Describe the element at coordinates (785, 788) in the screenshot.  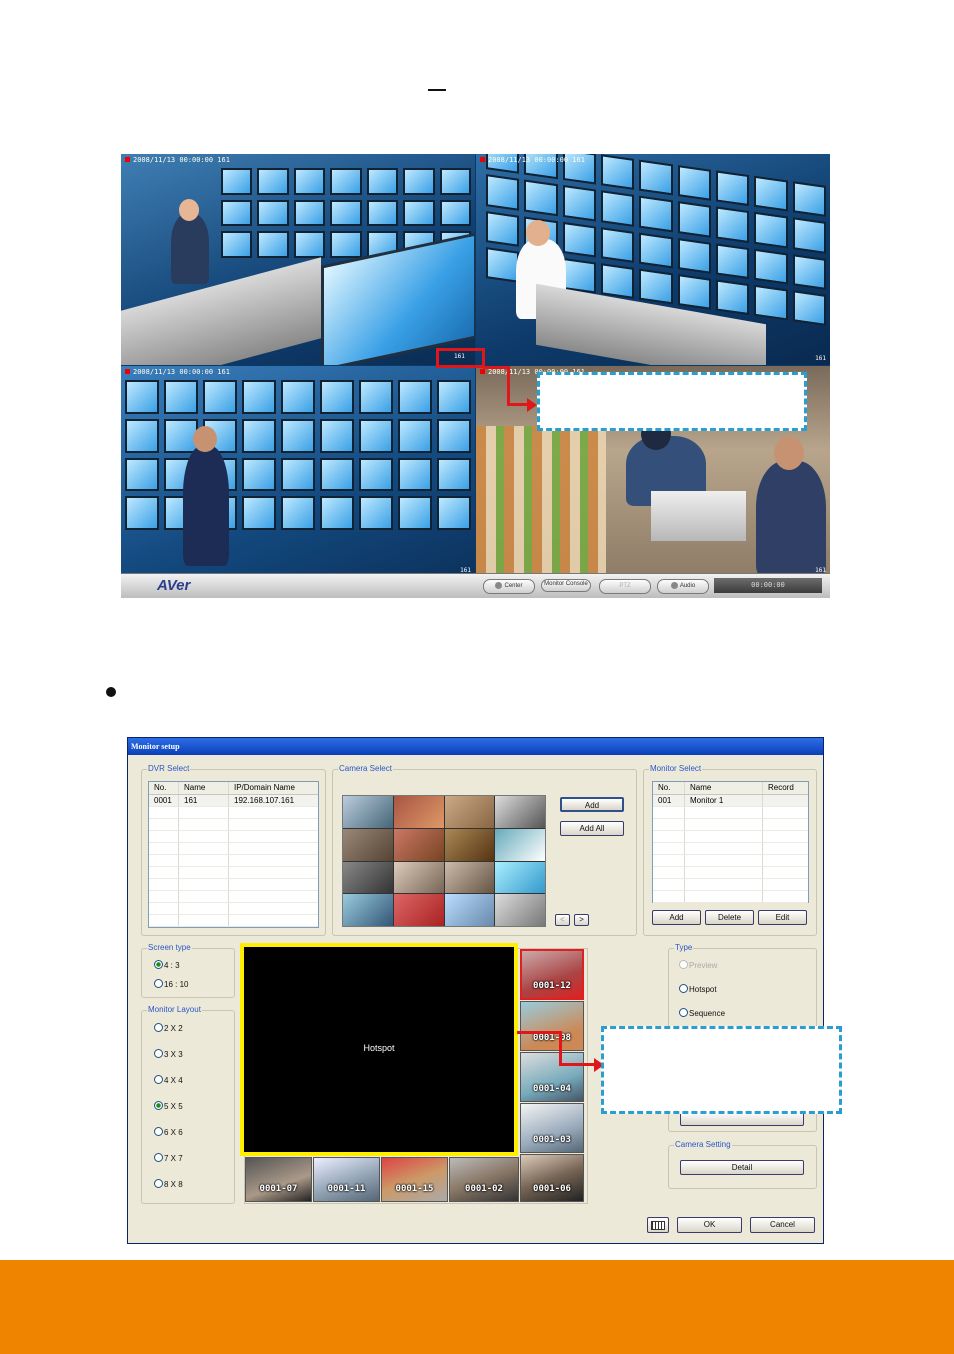
I see `column-header: Record` at that location.